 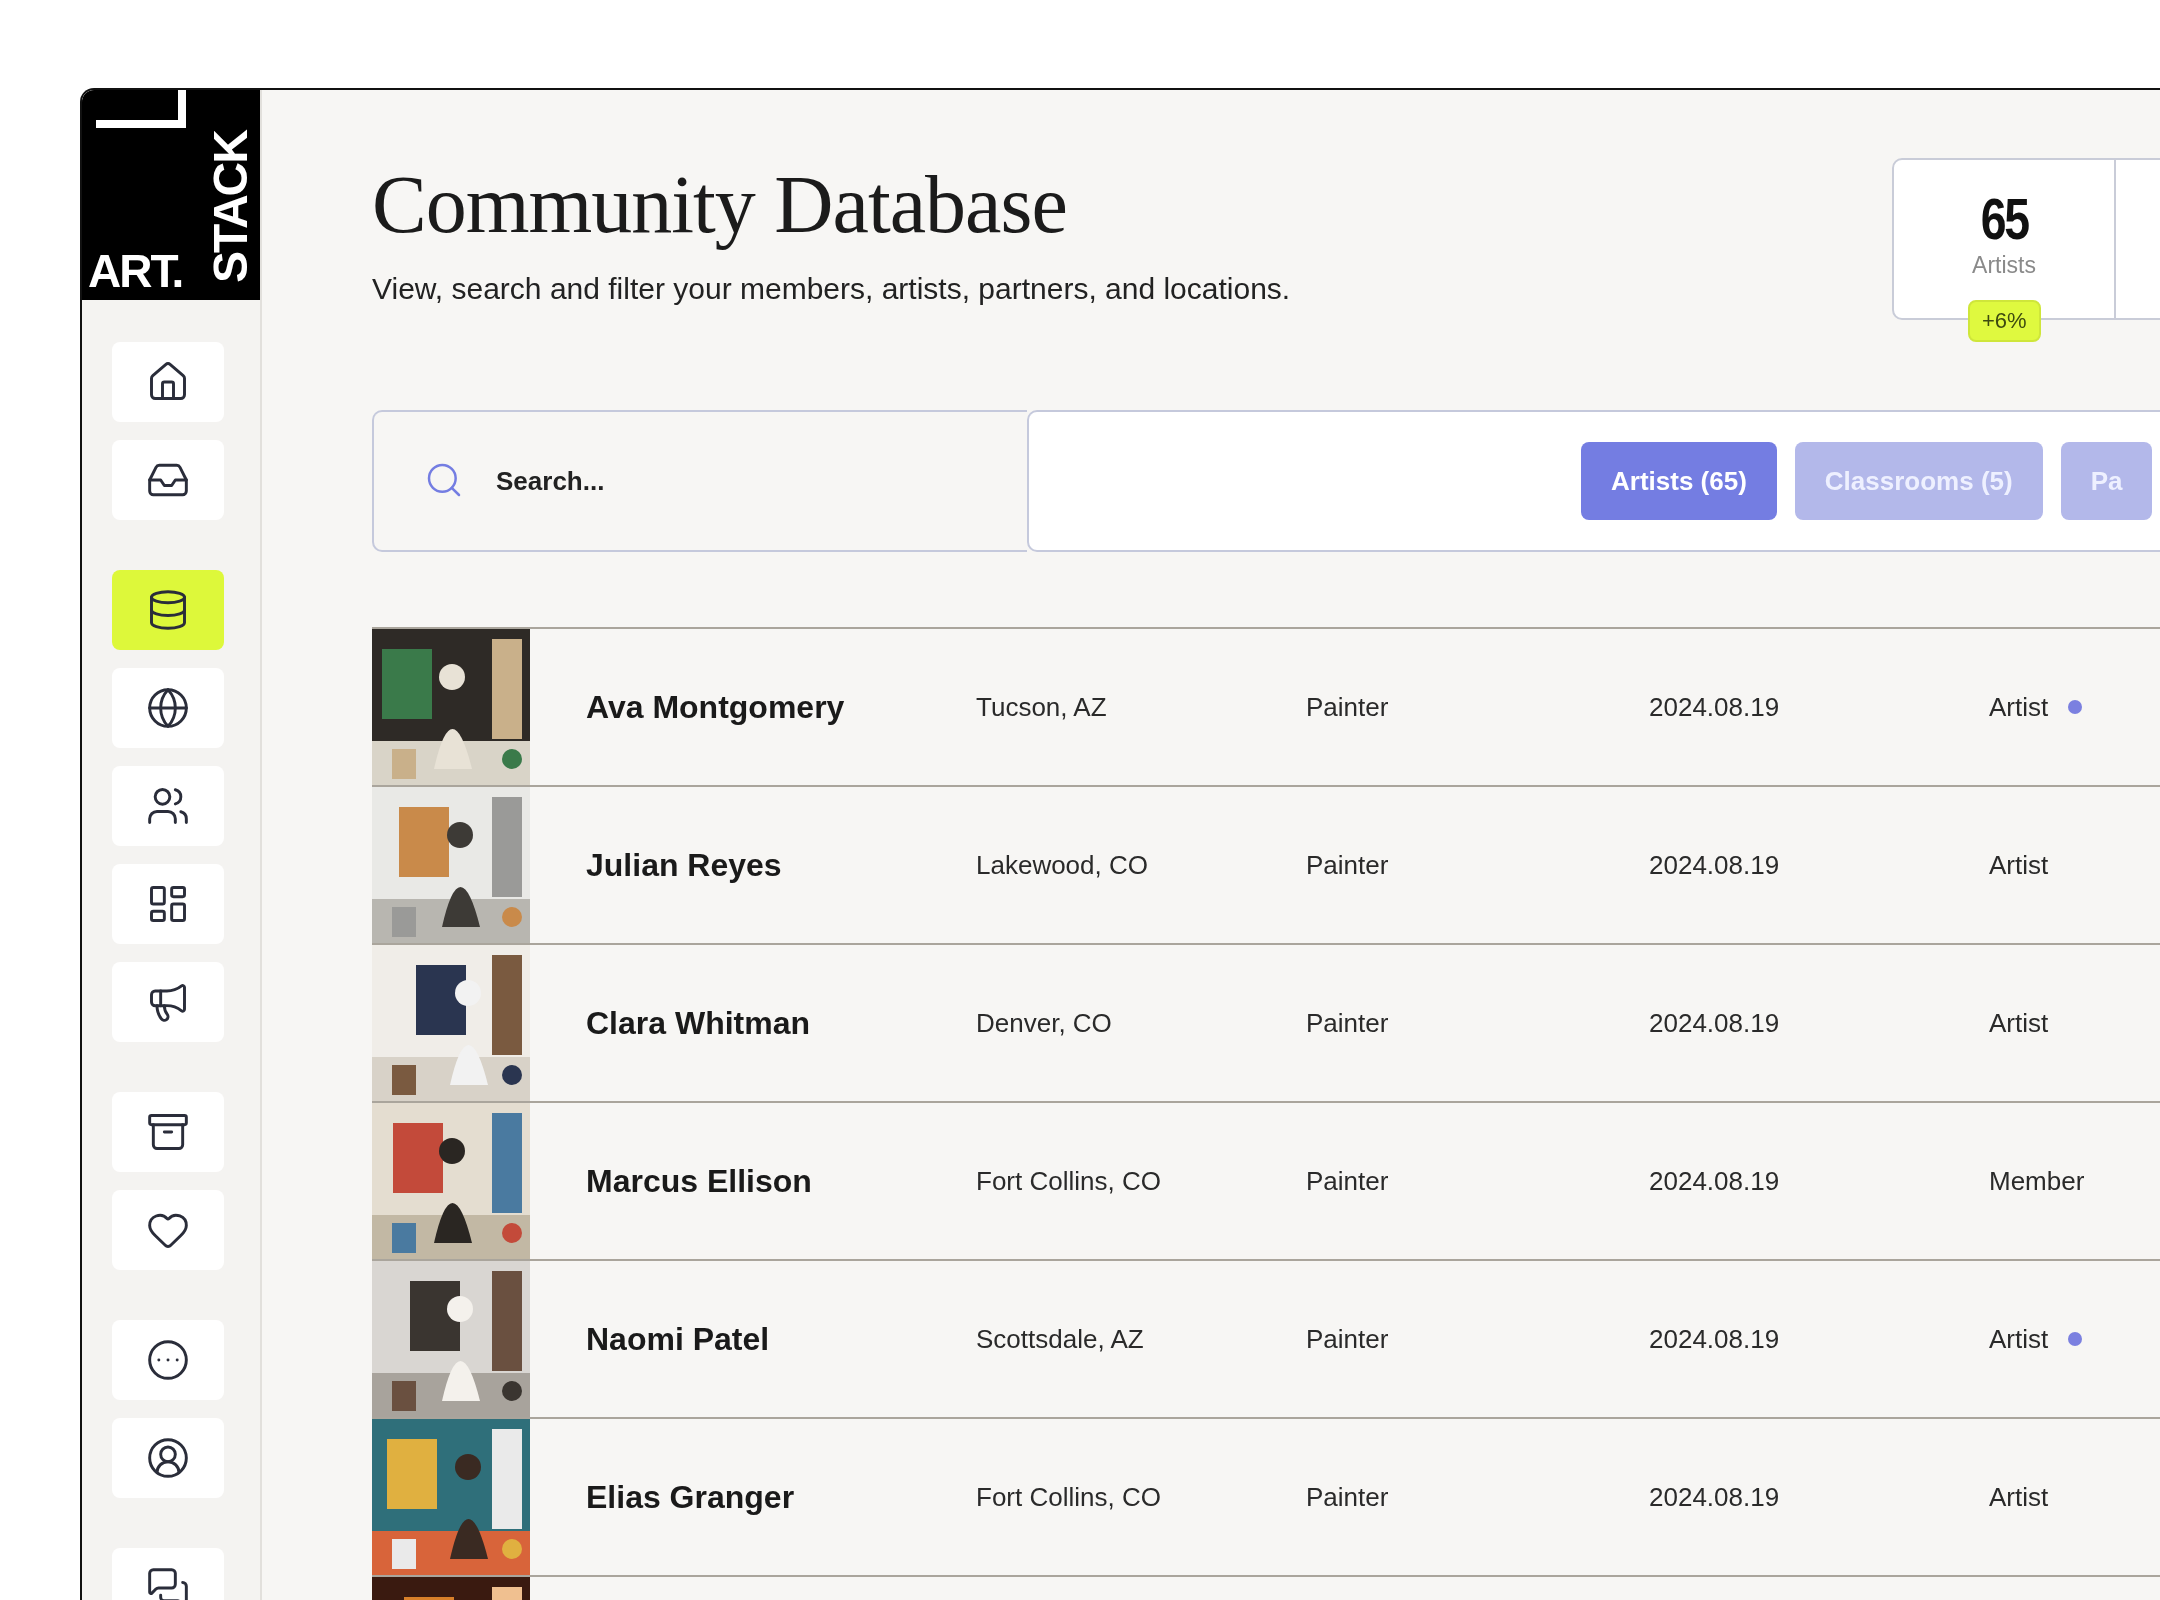 What do you see at coordinates (1060, 1339) in the screenshot?
I see `location-cell-text: Scottsdale, AZ` at bounding box center [1060, 1339].